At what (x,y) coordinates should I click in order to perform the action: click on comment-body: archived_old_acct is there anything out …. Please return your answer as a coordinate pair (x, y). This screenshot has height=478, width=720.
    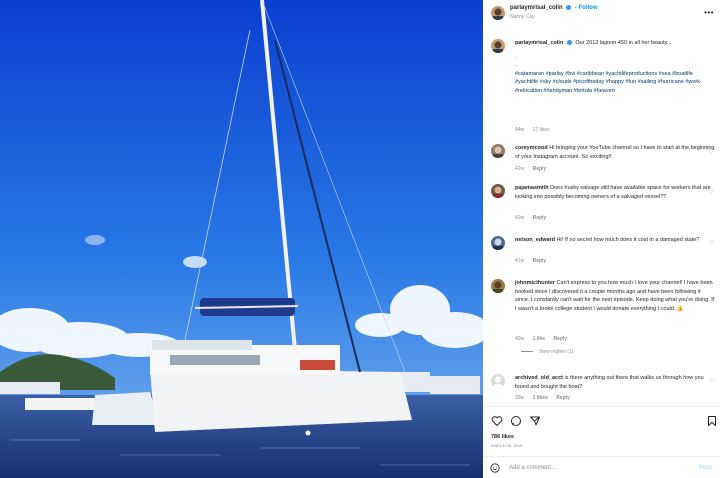
    Looking at the image, I should click on (615, 382).